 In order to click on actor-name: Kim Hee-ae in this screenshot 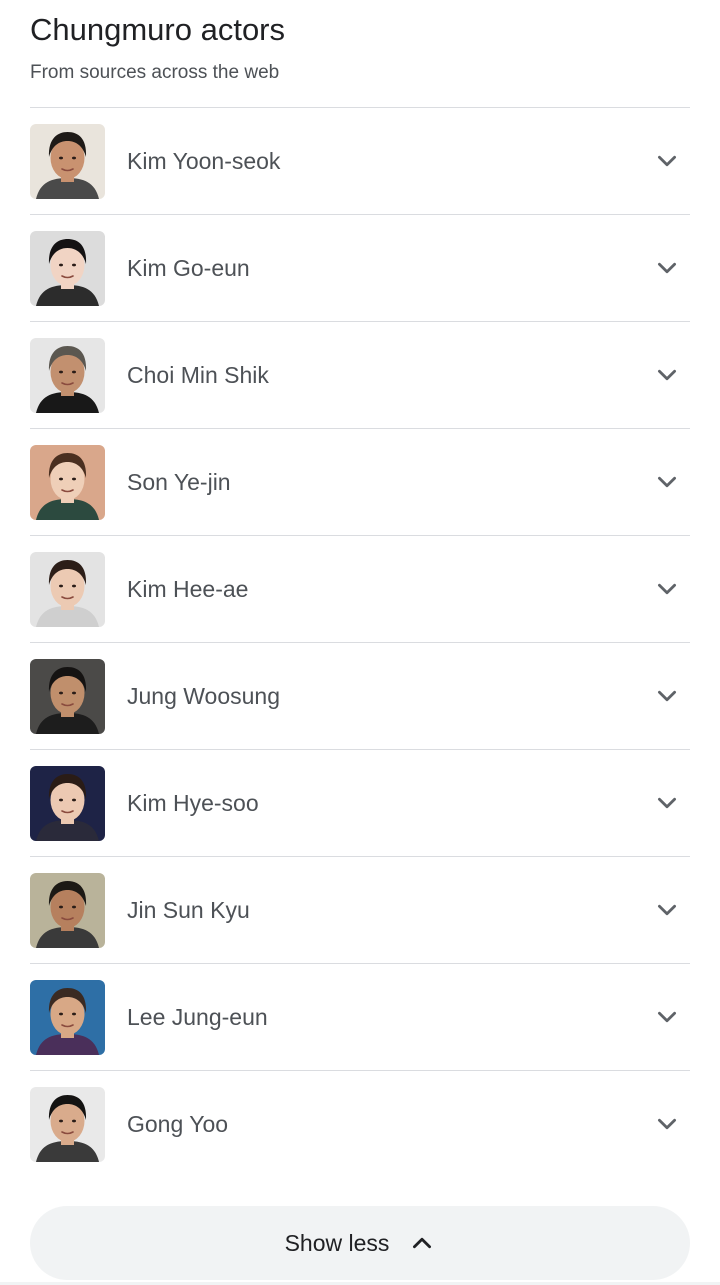, I will do `click(188, 589)`.